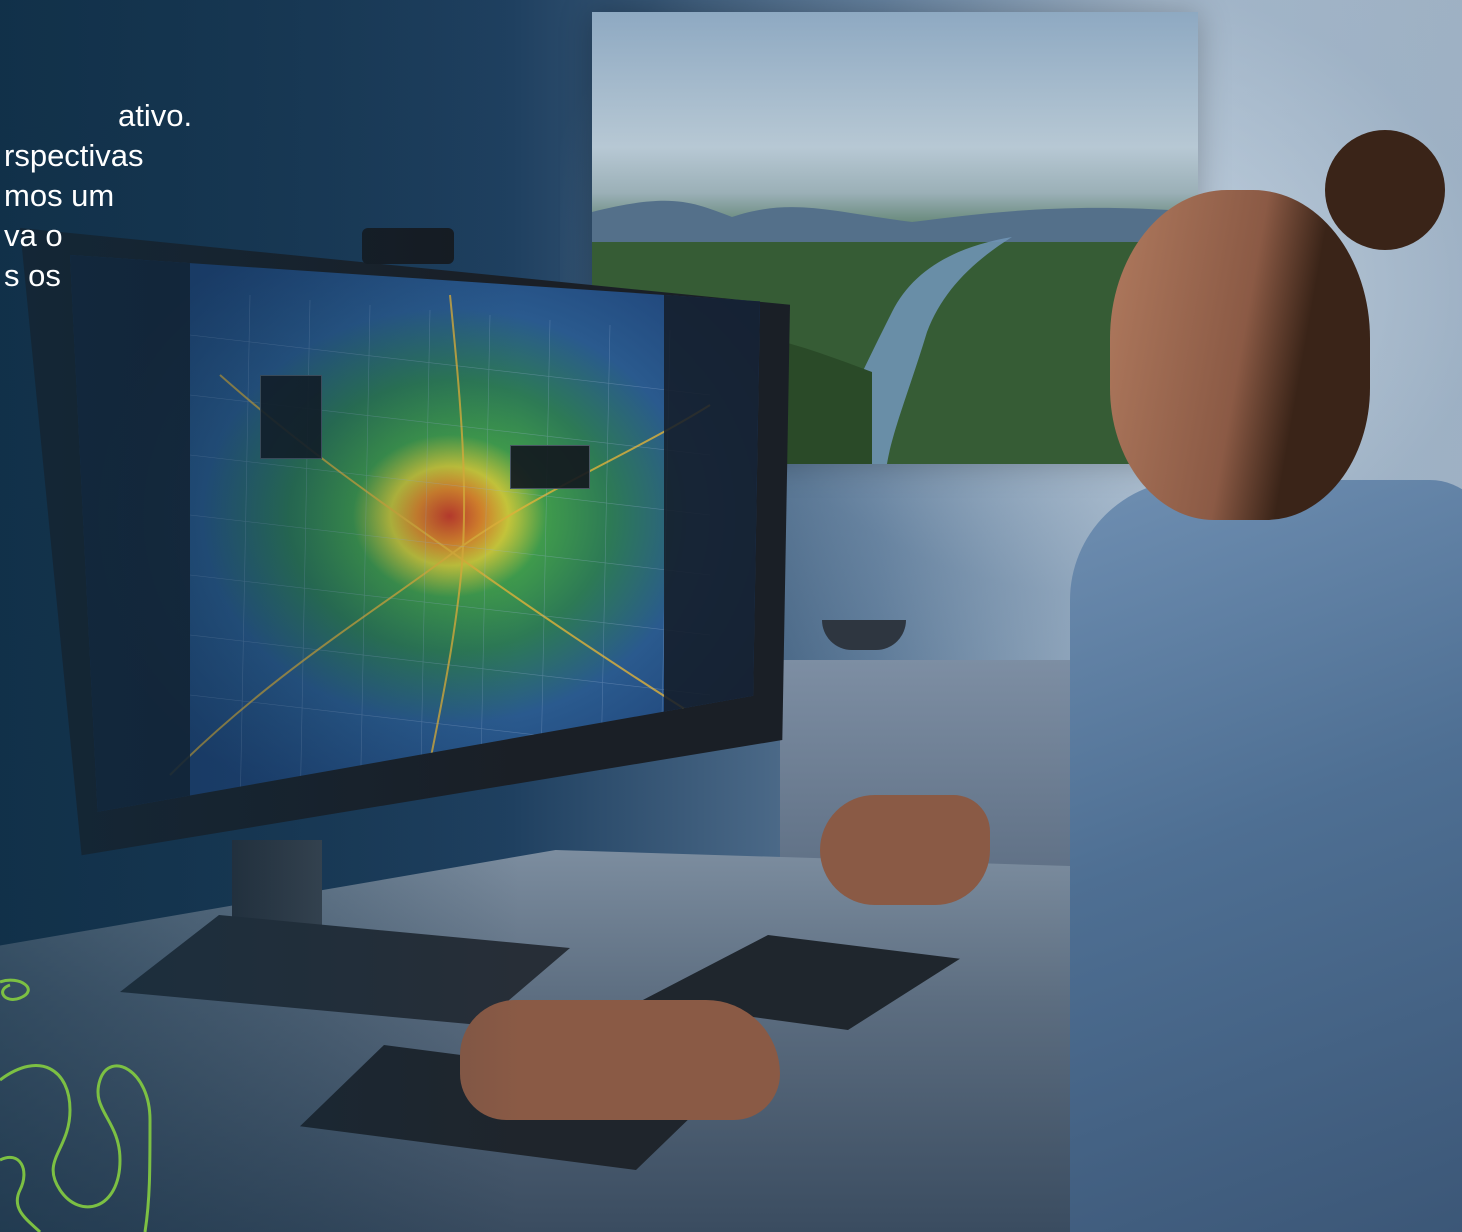 This screenshot has width=1462, height=1232. What do you see at coordinates (32, 275) in the screenshot?
I see `caption-line: s os` at bounding box center [32, 275].